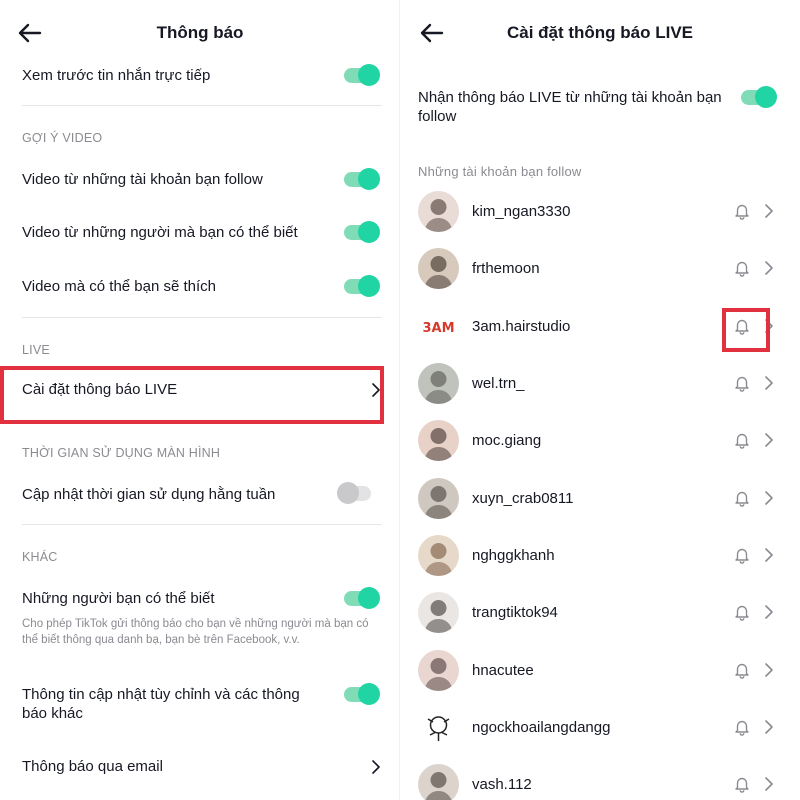 This screenshot has width=800, height=800. I want to click on video-you-may-like-toggle, so click(362, 286).